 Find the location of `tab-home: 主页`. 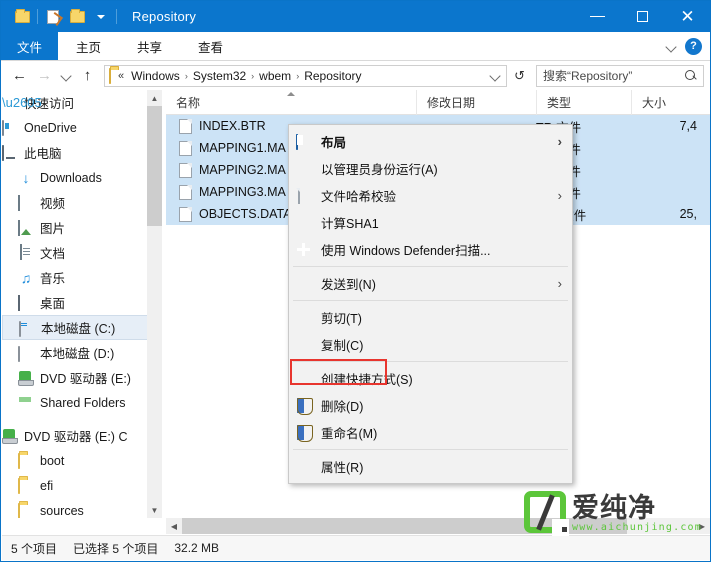

tab-home: 主页 is located at coordinates (88, 46).